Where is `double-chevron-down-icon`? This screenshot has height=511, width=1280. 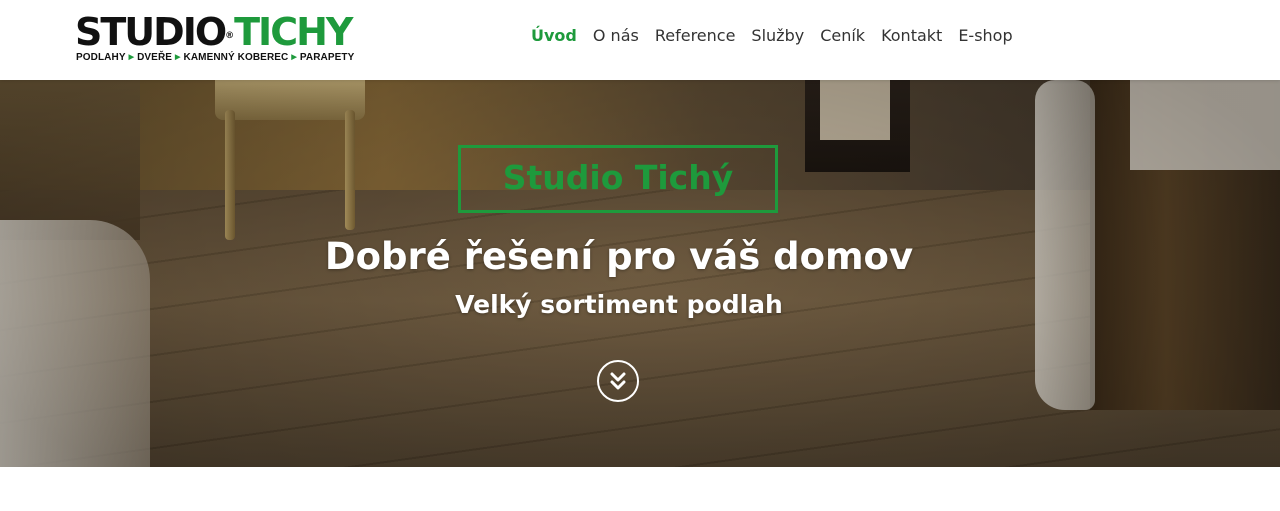
double-chevron-down-icon is located at coordinates (618, 381).